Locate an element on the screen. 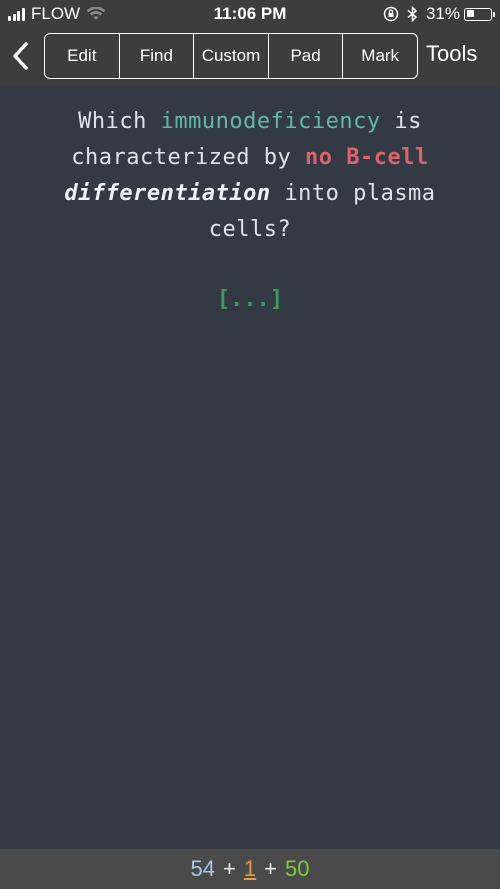 Image resolution: width=500 pixels, height=889 pixels. reviewer-toolbar: Edit Find Custom Pad Mark Tools is located at coordinates (250, 57).